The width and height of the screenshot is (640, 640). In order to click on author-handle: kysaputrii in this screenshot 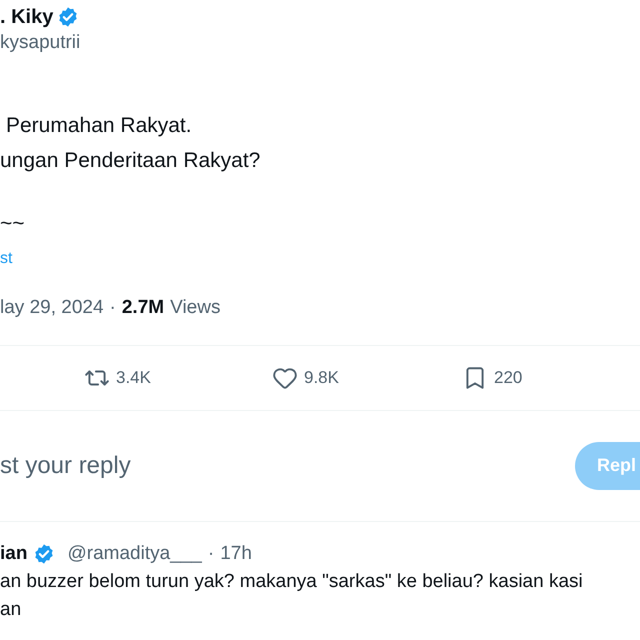, I will do `click(40, 43)`.